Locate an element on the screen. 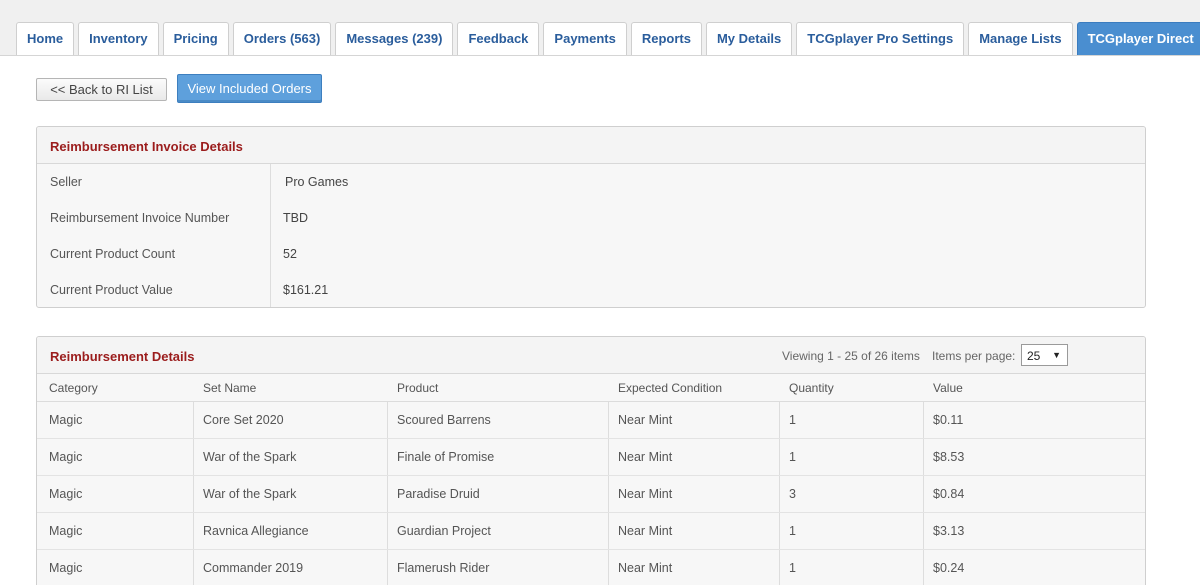 The height and width of the screenshot is (585, 1200). detail-value: 52 is located at coordinates (290, 254).